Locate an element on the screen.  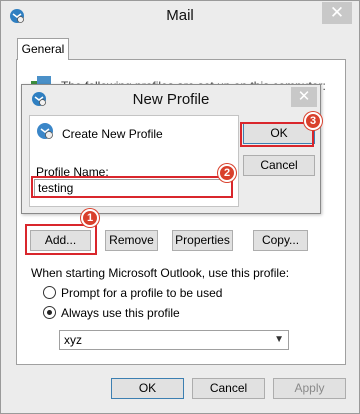
profile-select: xyz ▼ is located at coordinates (174, 340).